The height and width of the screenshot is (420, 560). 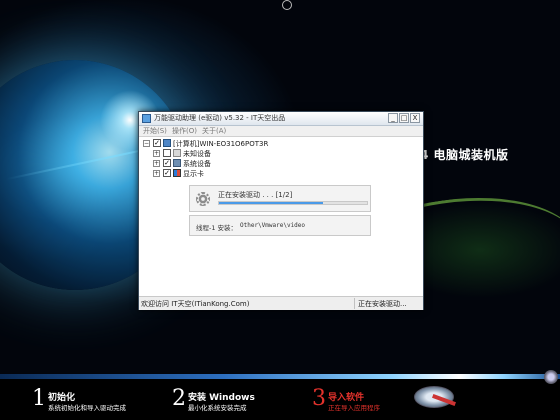 What do you see at coordinates (415, 118) in the screenshot?
I see `close-button: X` at bounding box center [415, 118].